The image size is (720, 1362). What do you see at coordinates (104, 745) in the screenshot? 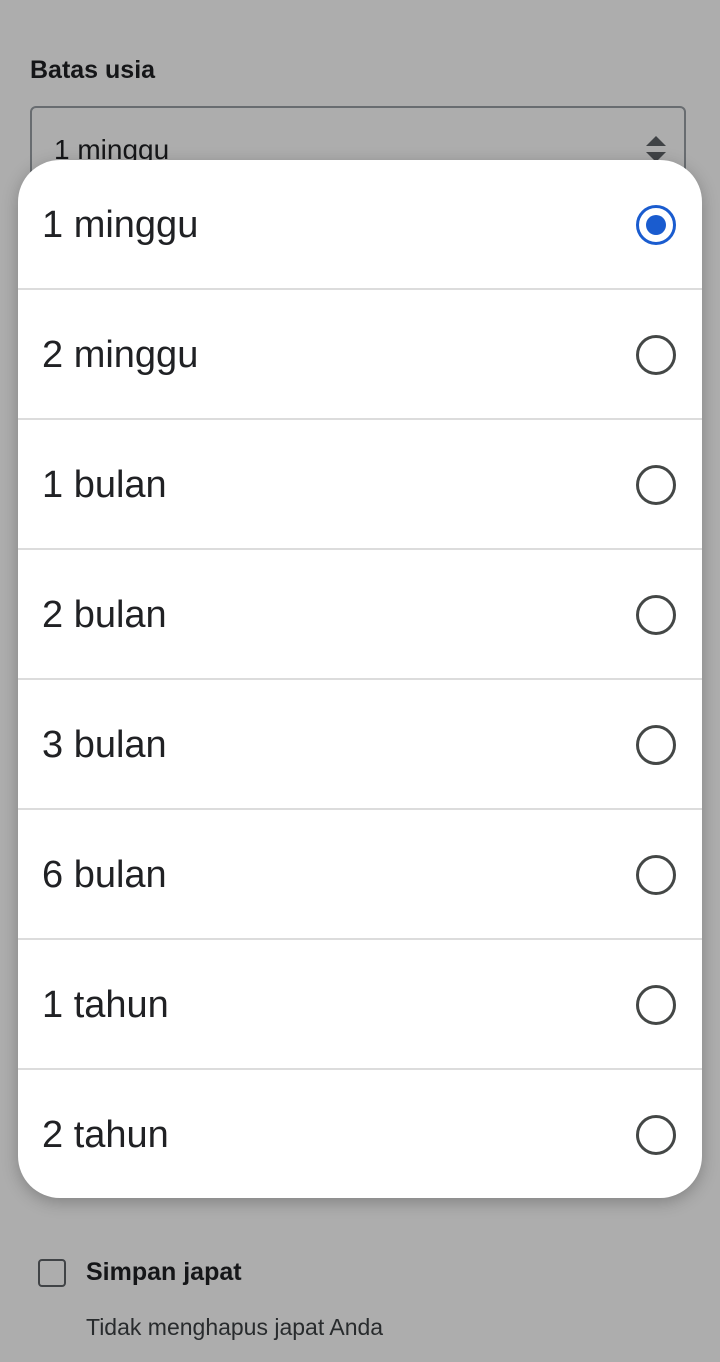
I see `option-label: 3 bulan` at bounding box center [104, 745].